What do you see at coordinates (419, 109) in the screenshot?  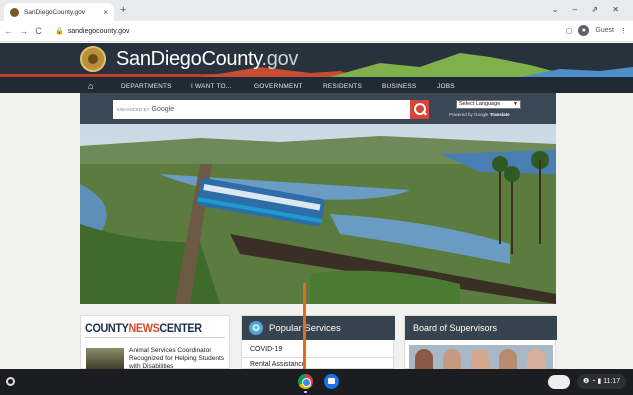 I see `search-icon` at bounding box center [419, 109].